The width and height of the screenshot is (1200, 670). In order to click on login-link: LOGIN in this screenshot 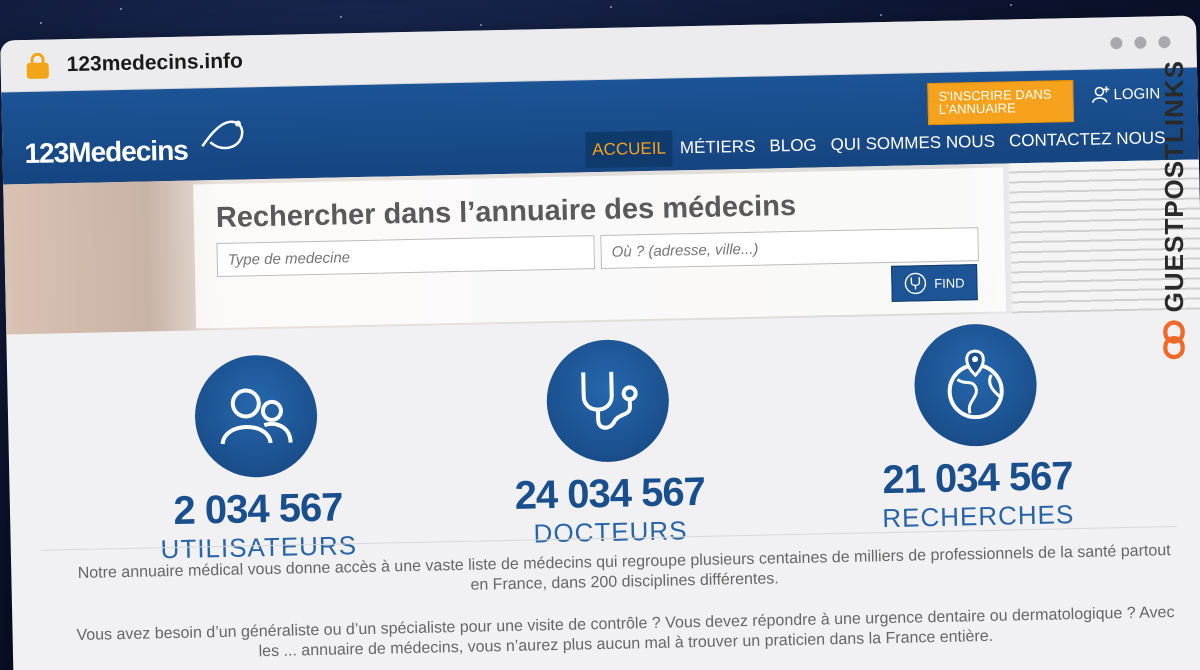, I will do `click(1125, 93)`.